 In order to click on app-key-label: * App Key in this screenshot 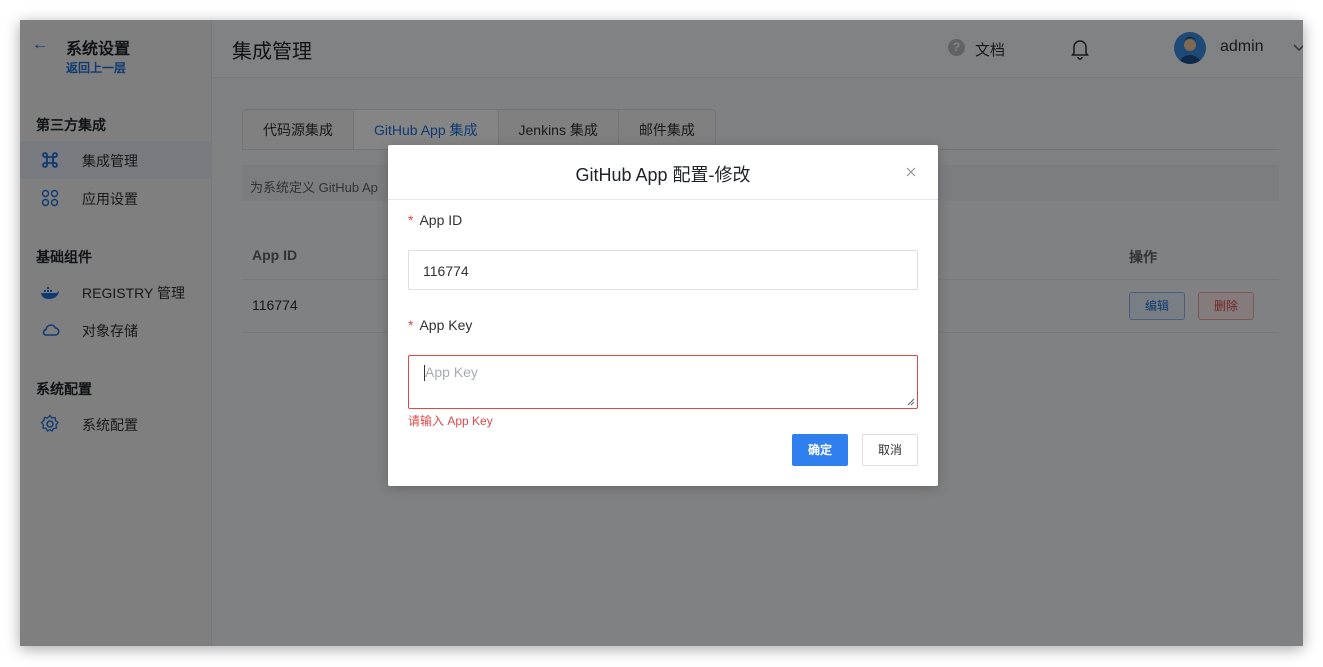, I will do `click(440, 325)`.